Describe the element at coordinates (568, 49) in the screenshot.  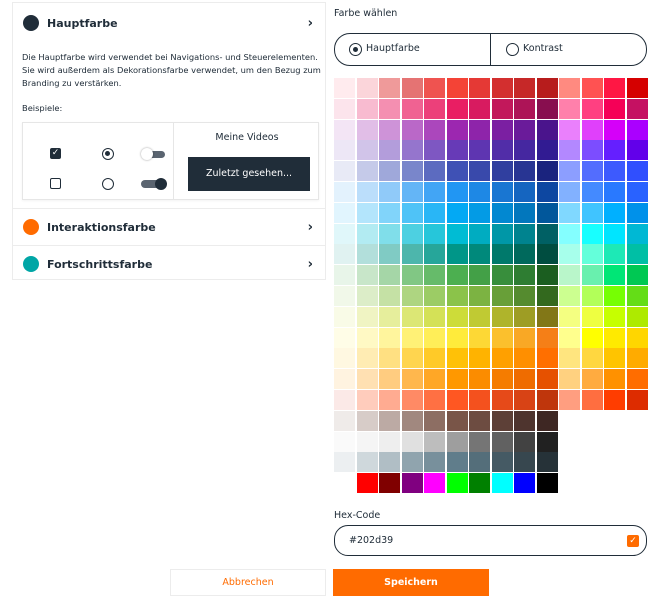
I see `option-kontrast: Kontrast` at that location.